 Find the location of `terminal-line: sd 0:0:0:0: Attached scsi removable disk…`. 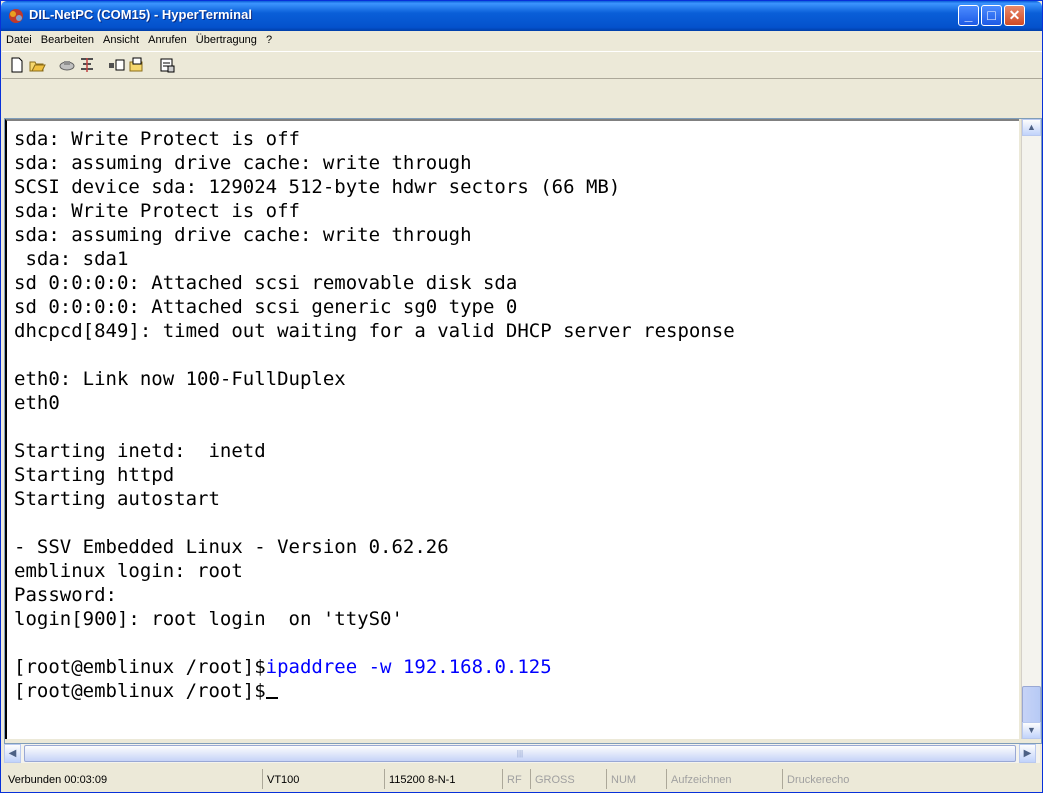

terminal-line: sd 0:0:0:0: Attached scsi removable disk… is located at coordinates (266, 283).